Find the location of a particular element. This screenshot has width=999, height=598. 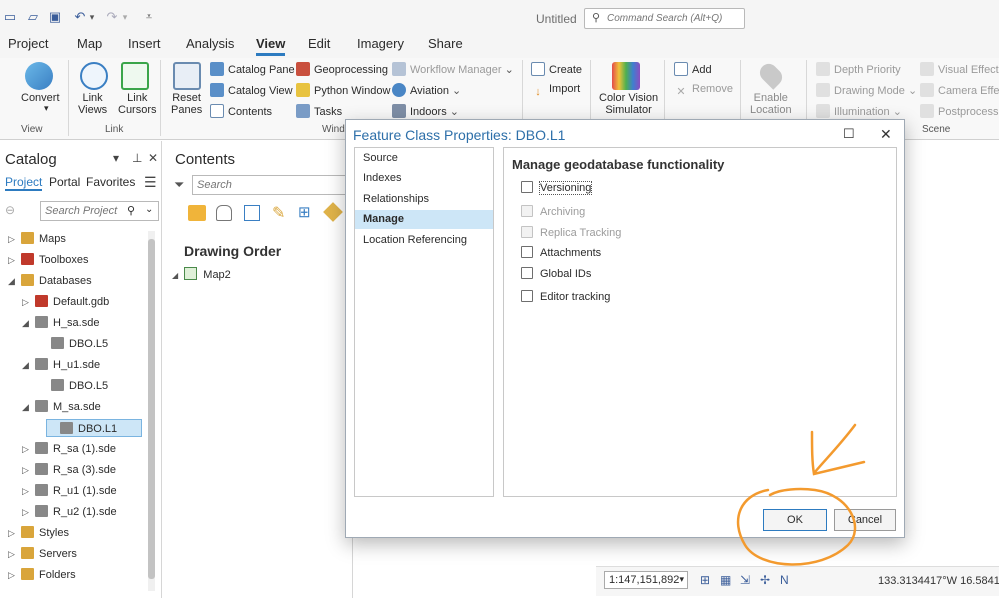

link-views-icon is located at coordinates (94, 76).